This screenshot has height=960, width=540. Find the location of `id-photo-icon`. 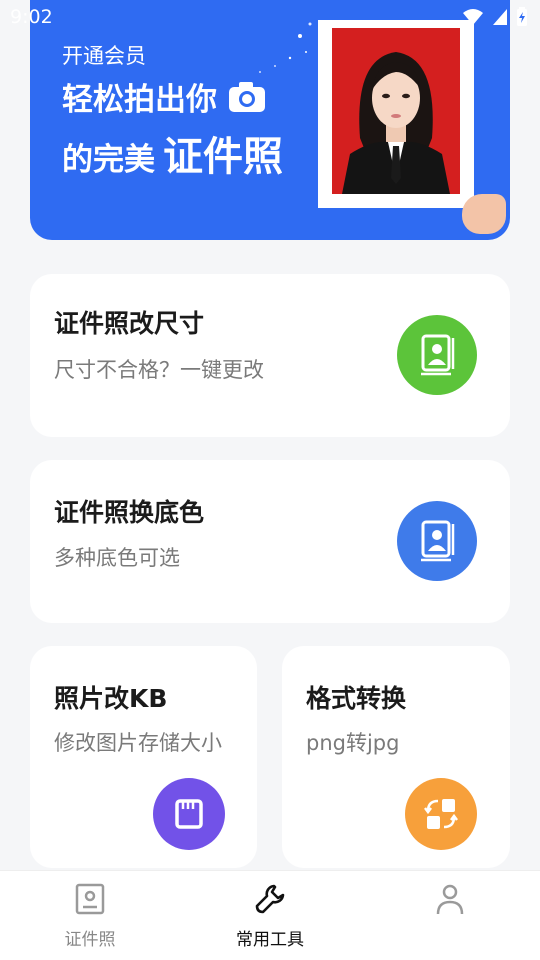

id-photo-icon is located at coordinates (90, 899).